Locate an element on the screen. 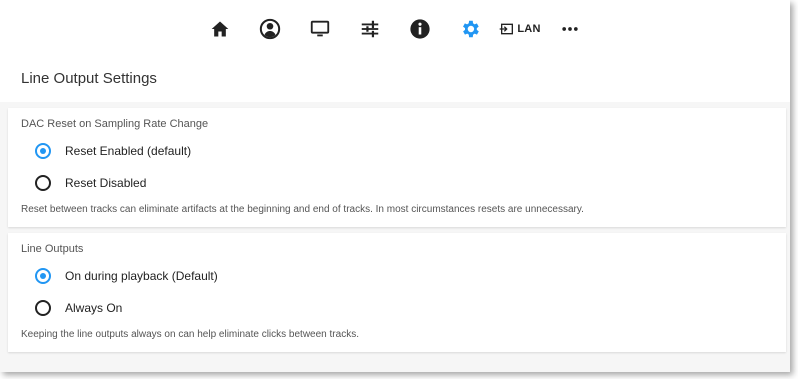 The height and width of the screenshot is (379, 798). home-icon is located at coordinates (220, 29).